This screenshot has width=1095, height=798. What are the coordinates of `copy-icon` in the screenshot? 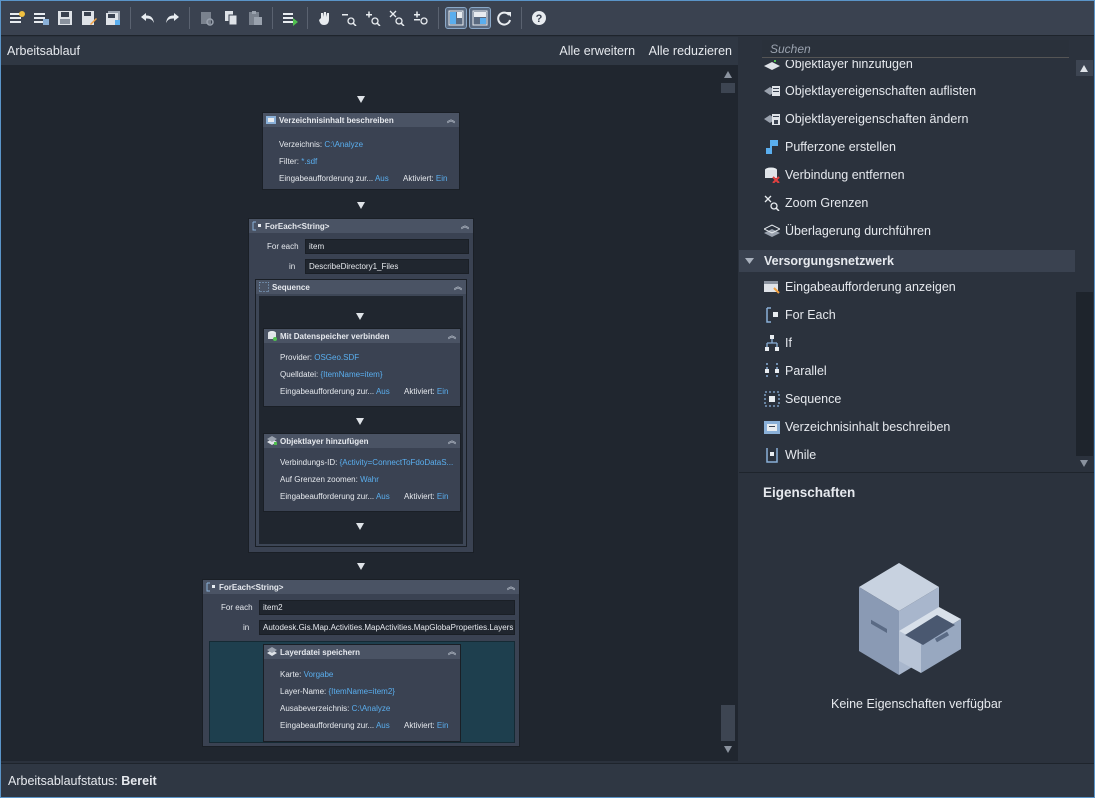 It's located at (231, 18).